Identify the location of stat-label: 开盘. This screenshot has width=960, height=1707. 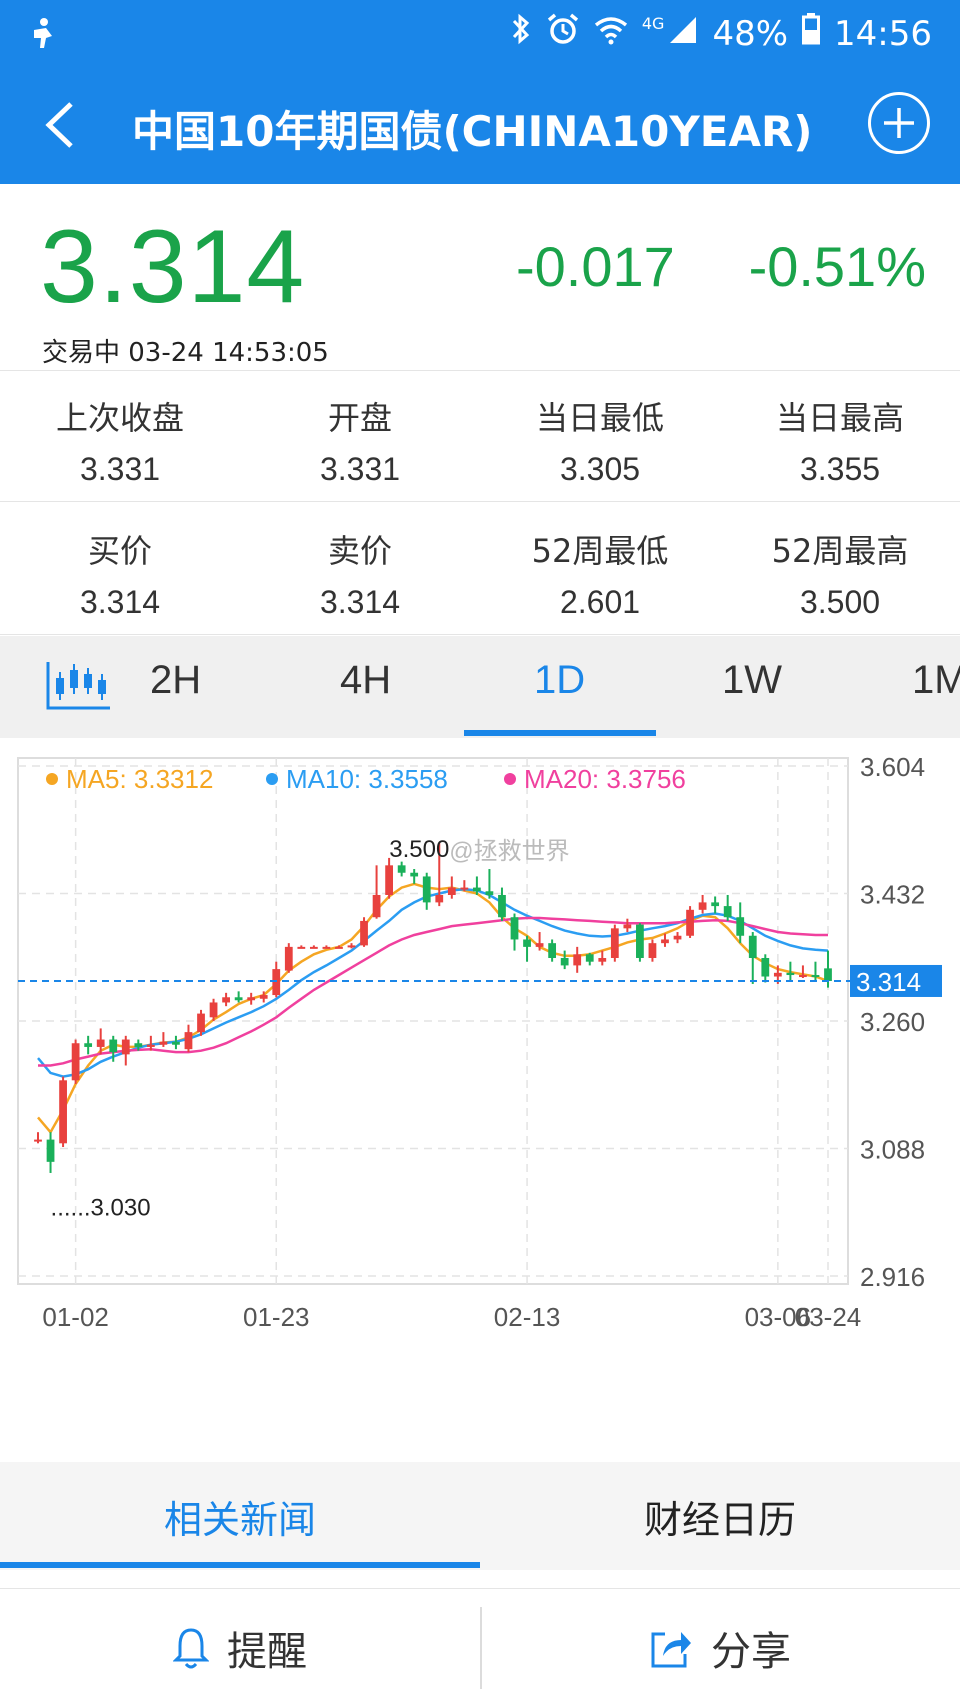
(359, 418).